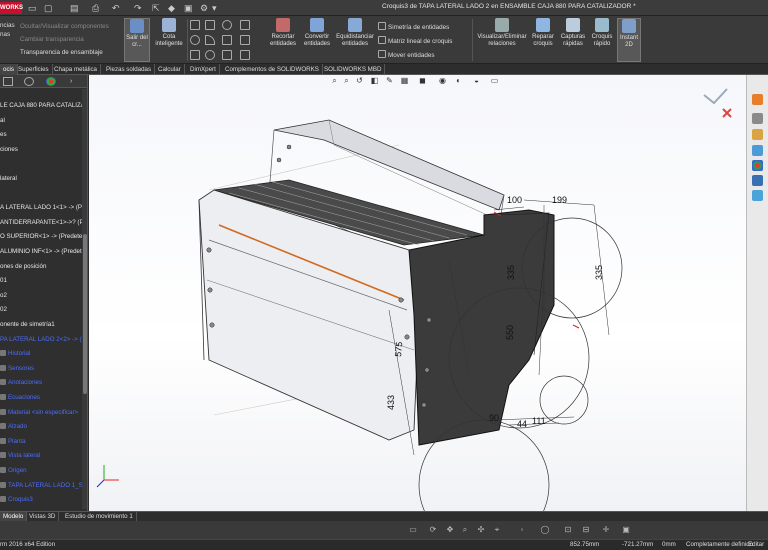  What do you see at coordinates (75, 81) in the screenshot?
I see `expand-panel-icon: ›` at bounding box center [75, 81].